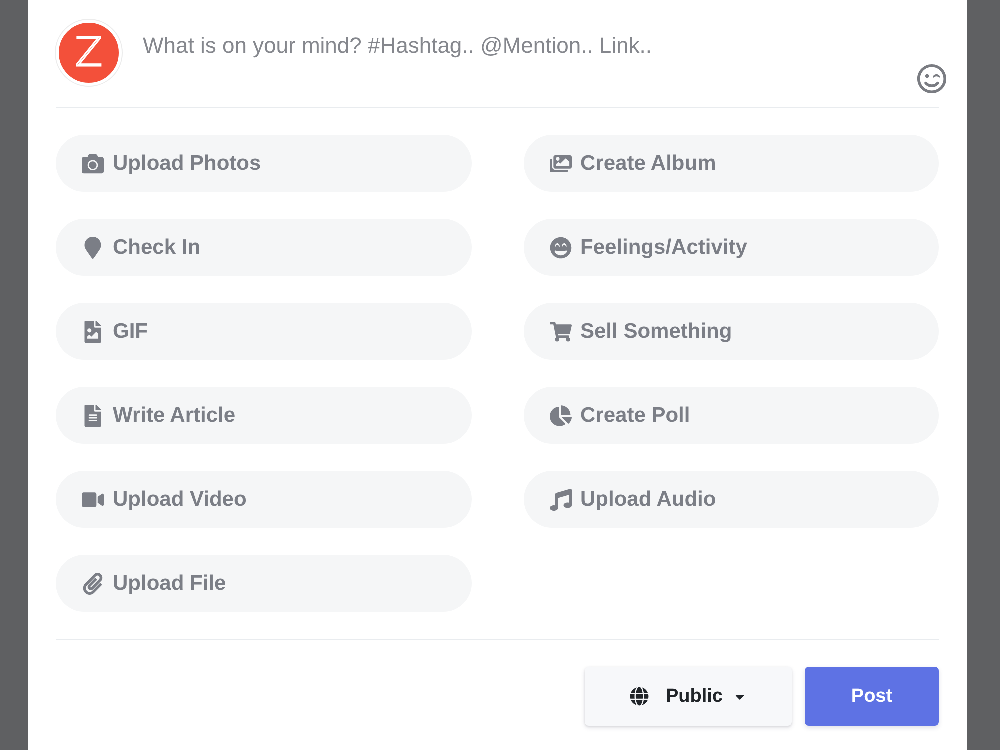 The height and width of the screenshot is (750, 1000). What do you see at coordinates (89, 53) in the screenshot?
I see `logo-letter: Z` at bounding box center [89, 53].